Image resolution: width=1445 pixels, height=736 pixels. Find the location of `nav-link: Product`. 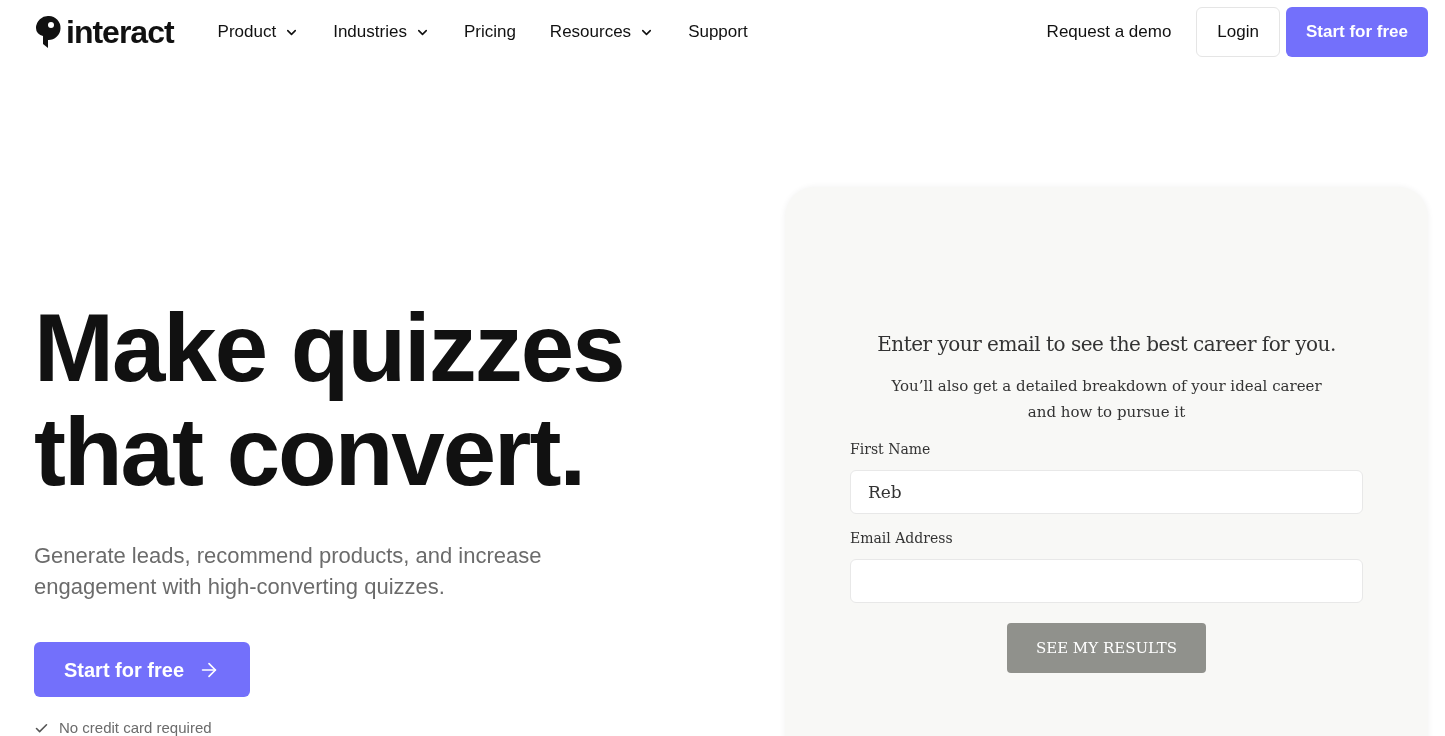

nav-link: Product is located at coordinates (258, 32).